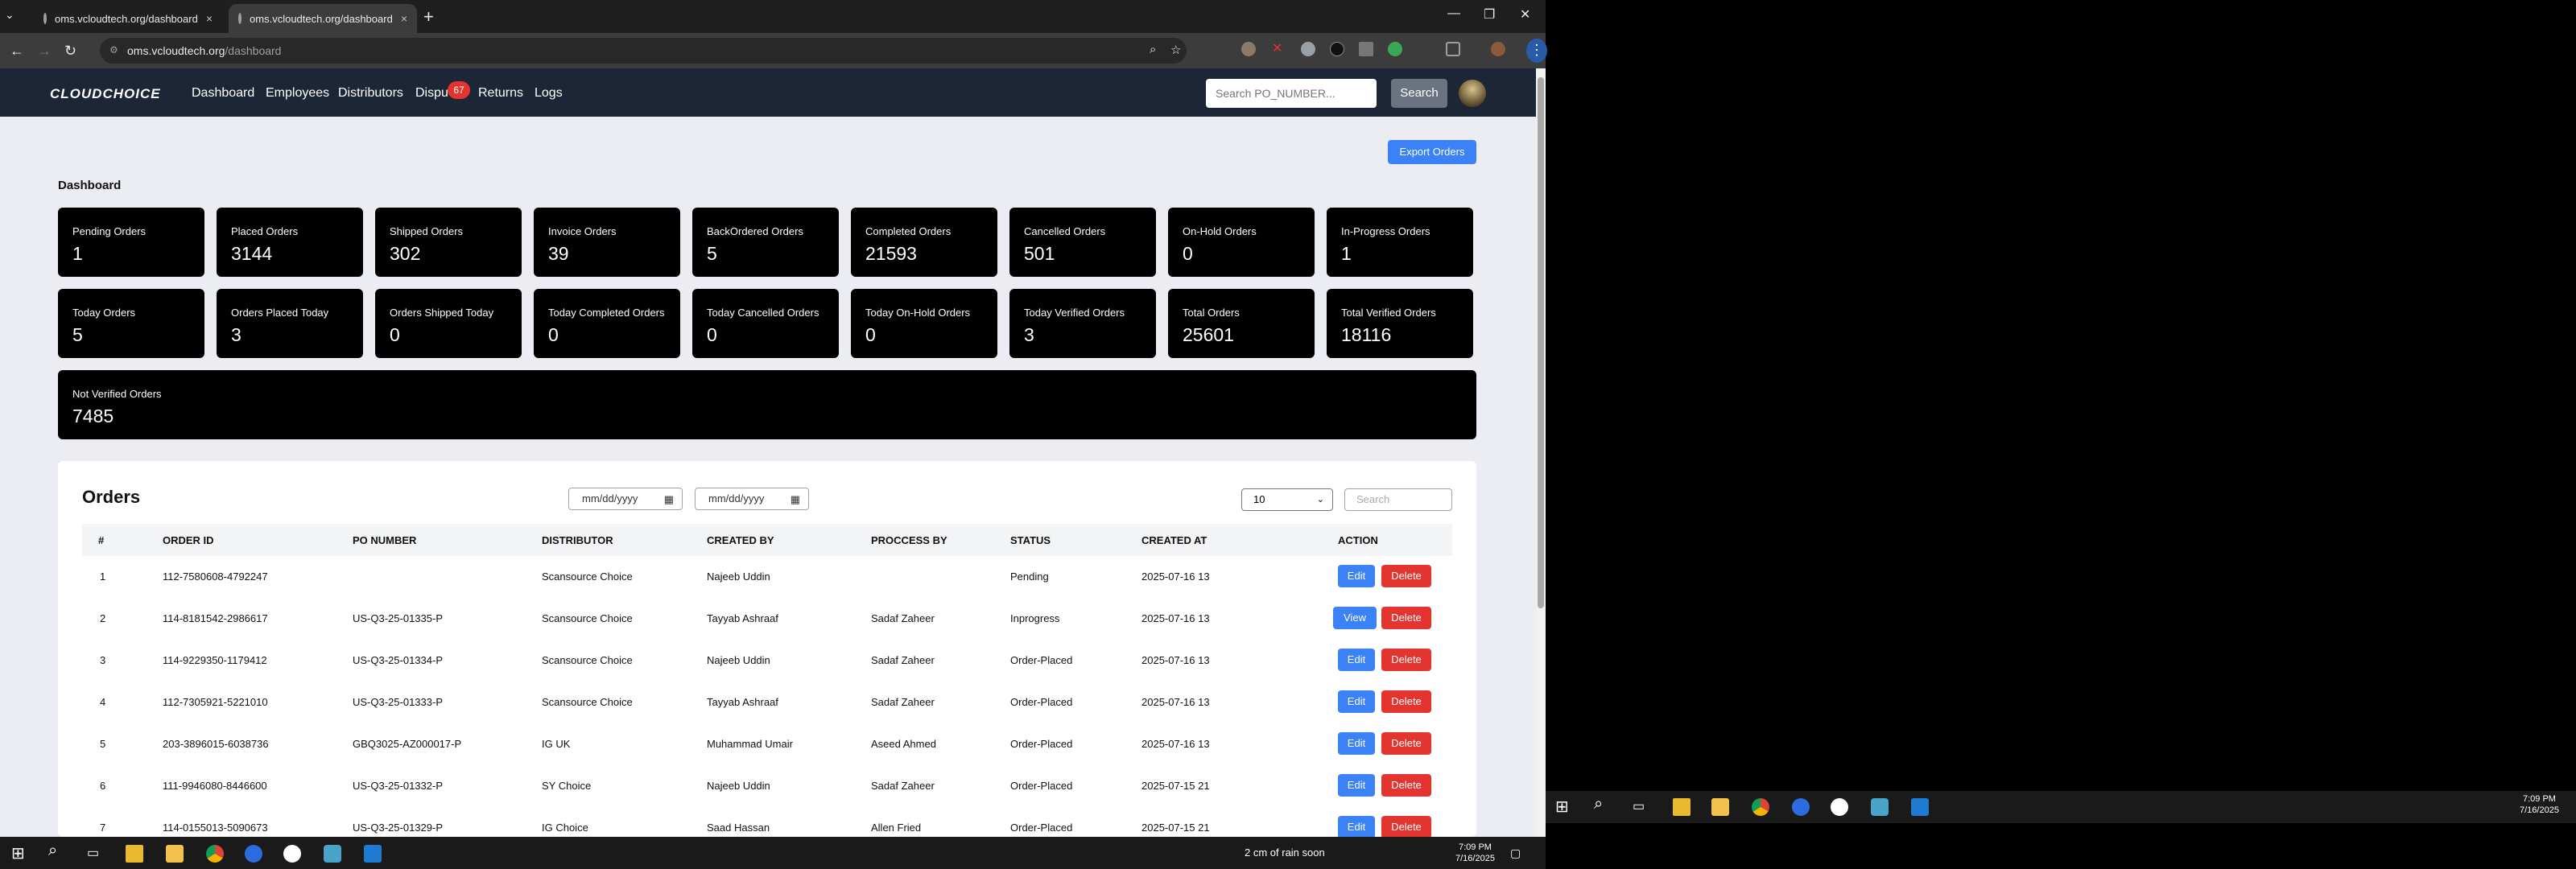  Describe the element at coordinates (1241, 242) in the screenshot. I see `stat-card-onhold: On-Hold Orders 0` at that location.